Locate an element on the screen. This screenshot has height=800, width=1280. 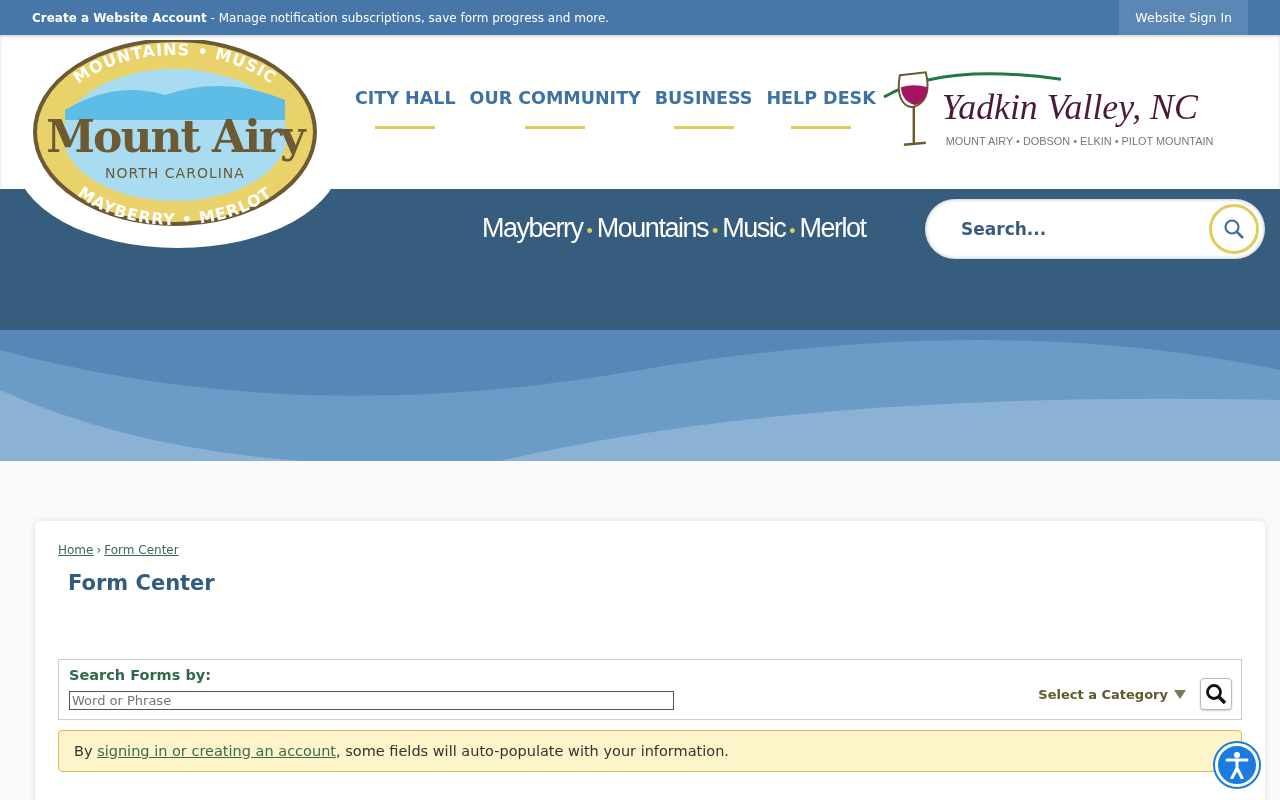
tagline-word: Mountains is located at coordinates (652, 228).